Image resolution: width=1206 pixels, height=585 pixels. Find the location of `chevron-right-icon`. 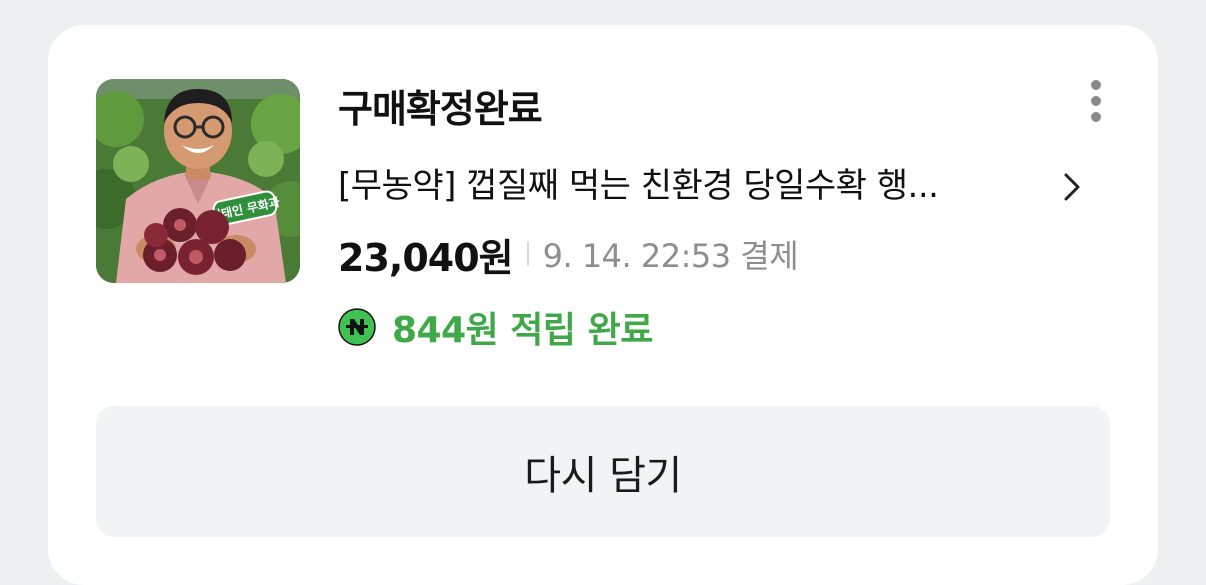

chevron-right-icon is located at coordinates (1072, 187).